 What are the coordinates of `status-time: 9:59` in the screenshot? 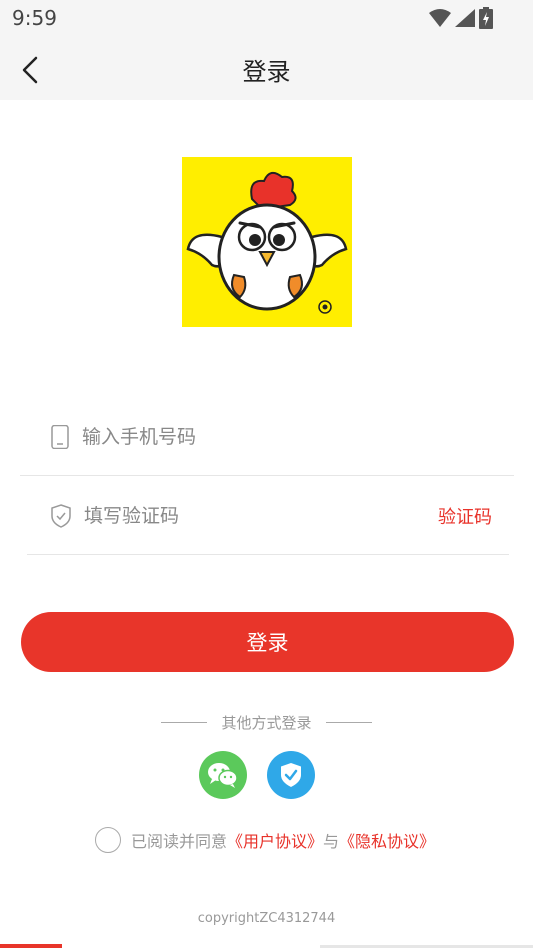 It's located at (34, 18).